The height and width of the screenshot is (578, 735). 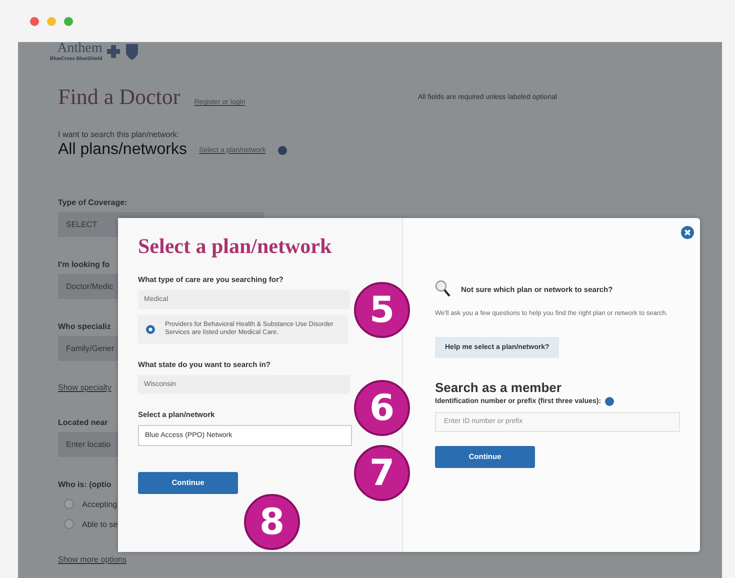 What do you see at coordinates (150, 329) in the screenshot?
I see `info-icon` at bounding box center [150, 329].